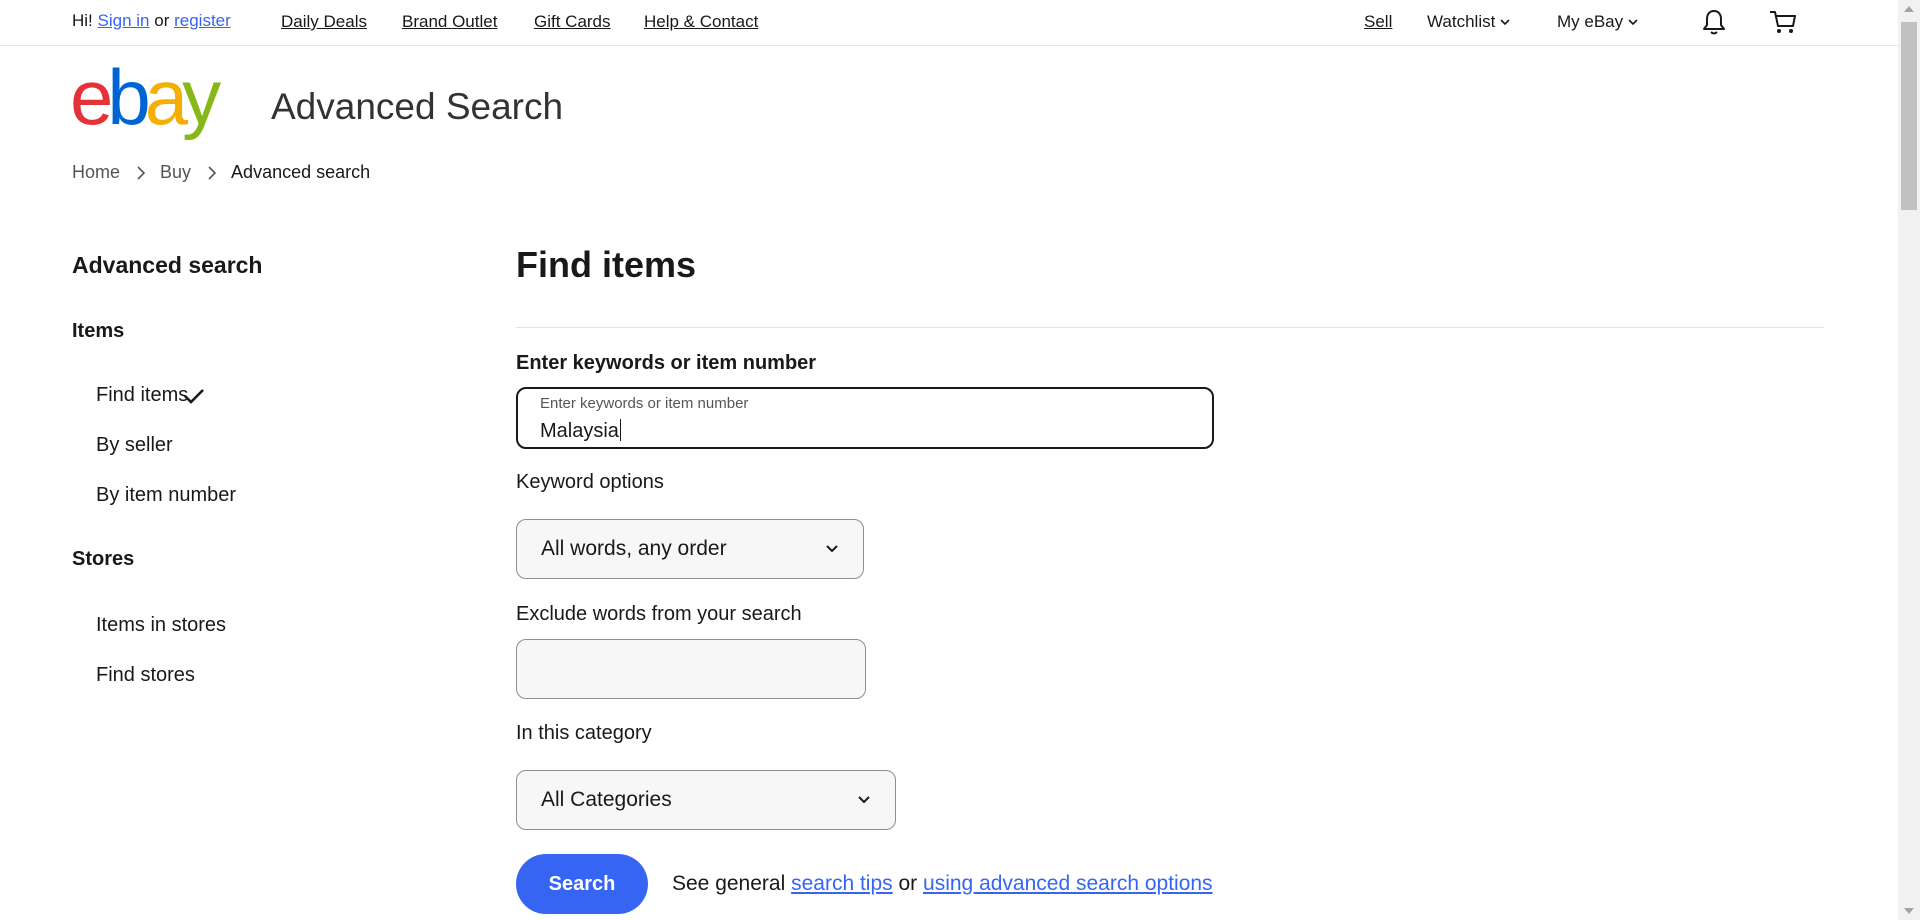 The image size is (1920, 920). I want to click on scrollbar, so click(1909, 460).